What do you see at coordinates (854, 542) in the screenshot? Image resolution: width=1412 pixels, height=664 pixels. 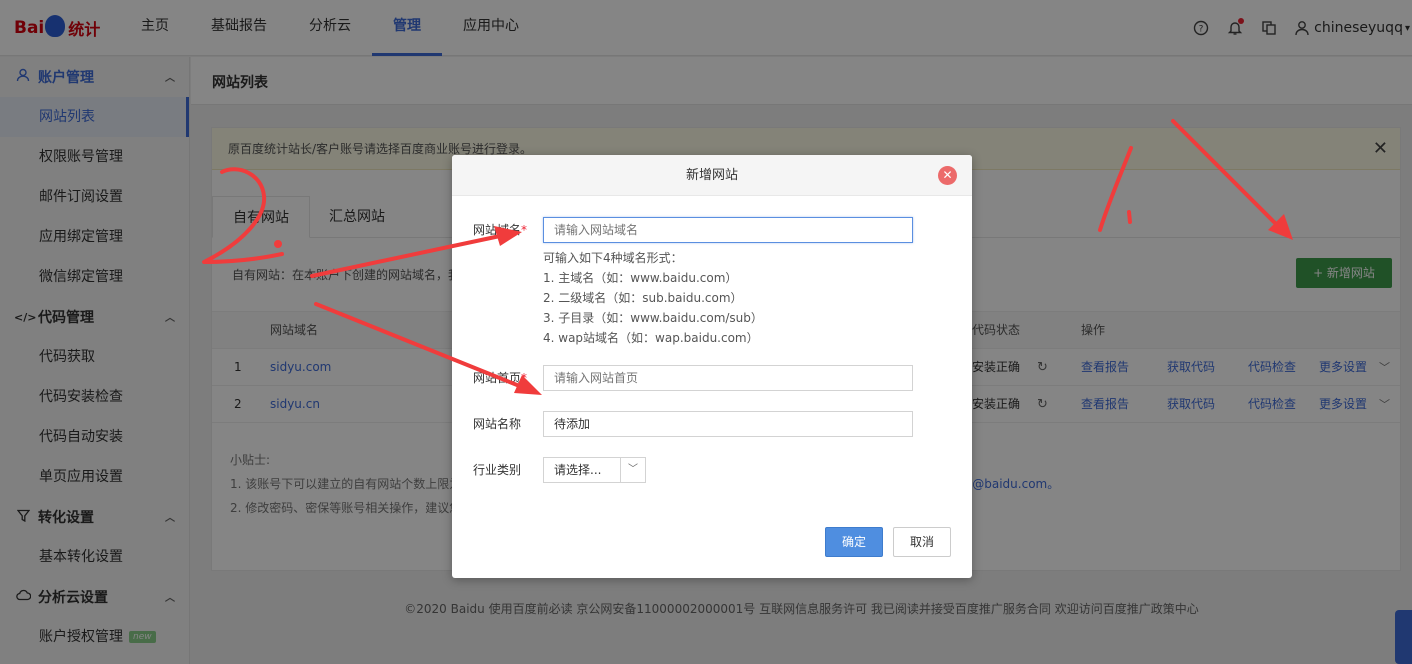 I see `confirm-button: 确定` at bounding box center [854, 542].